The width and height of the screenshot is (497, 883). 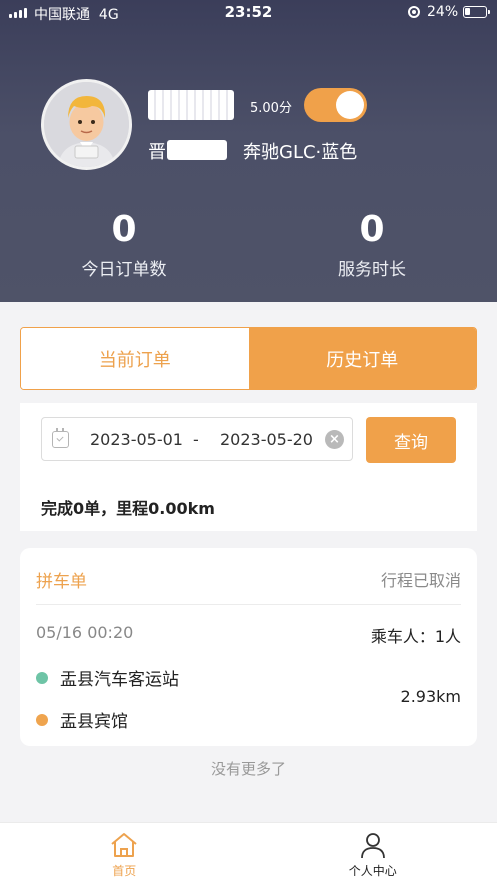 I want to click on passenger-count: 乘车人：1人, so click(x=415, y=636).